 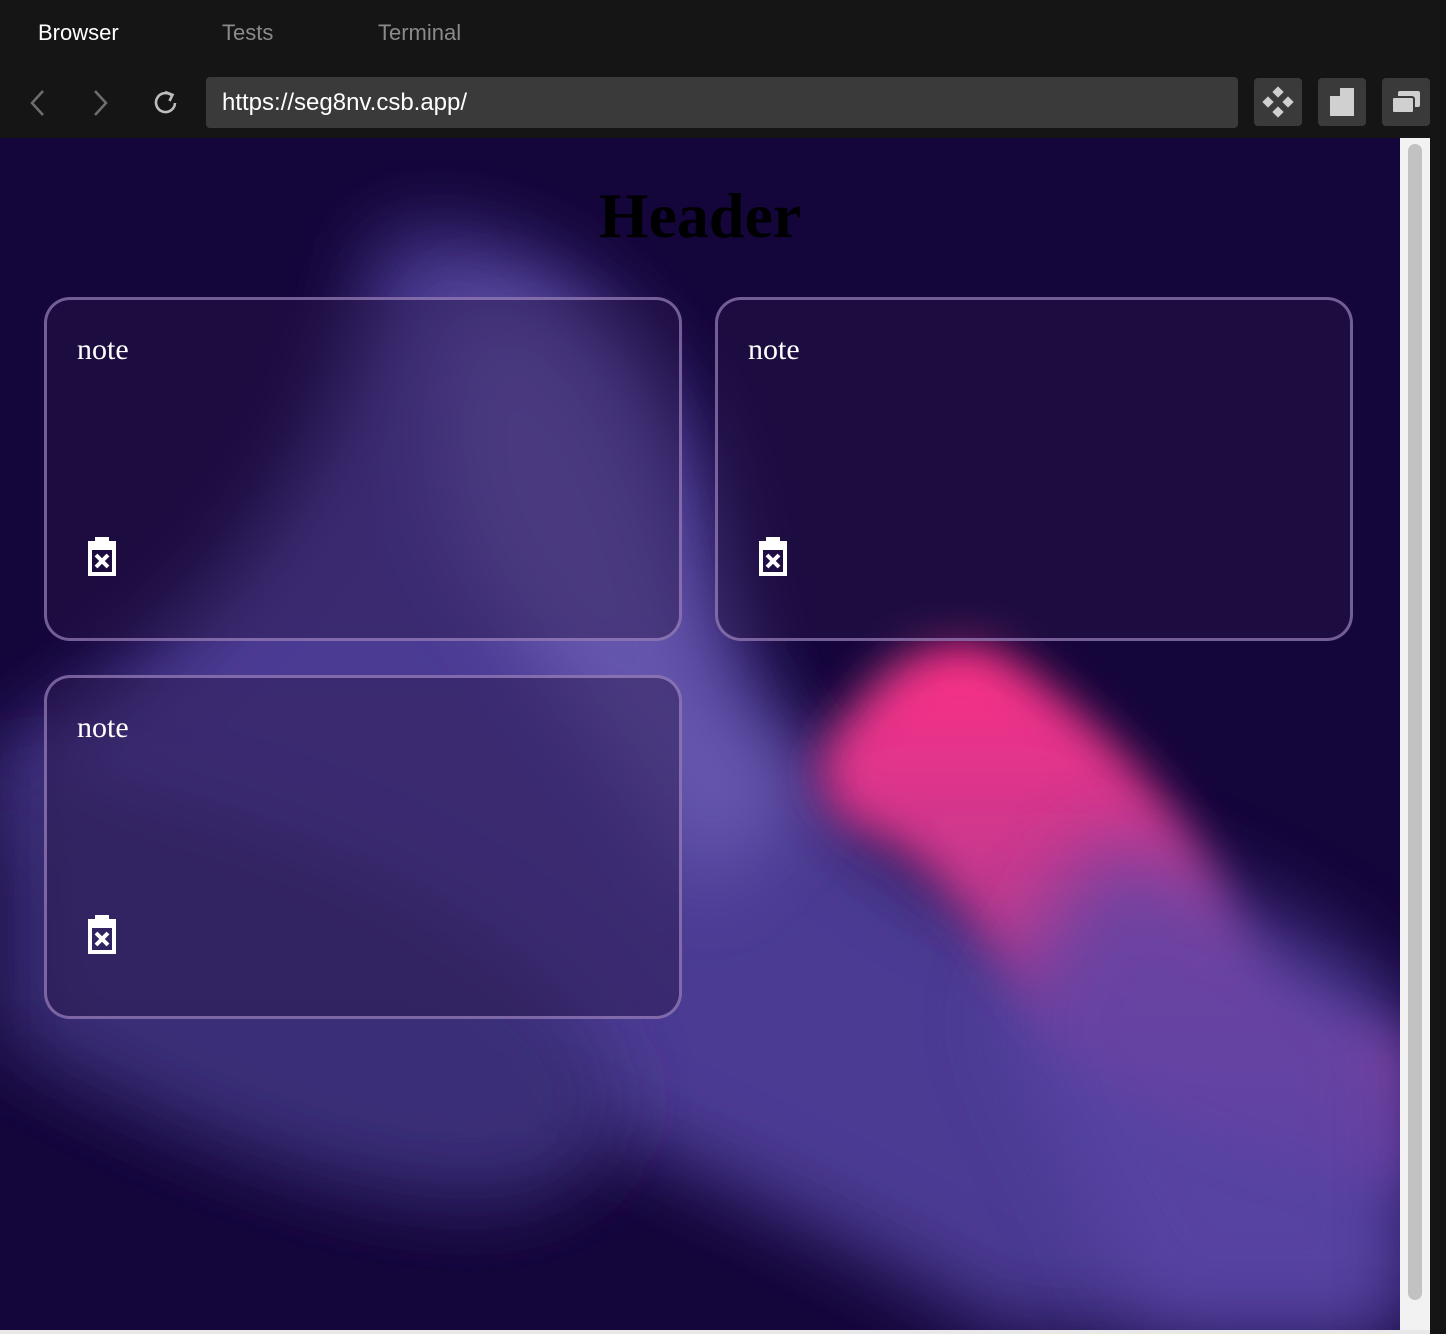 What do you see at coordinates (419, 33) in the screenshot?
I see `tab-terminal: Terminal` at bounding box center [419, 33].